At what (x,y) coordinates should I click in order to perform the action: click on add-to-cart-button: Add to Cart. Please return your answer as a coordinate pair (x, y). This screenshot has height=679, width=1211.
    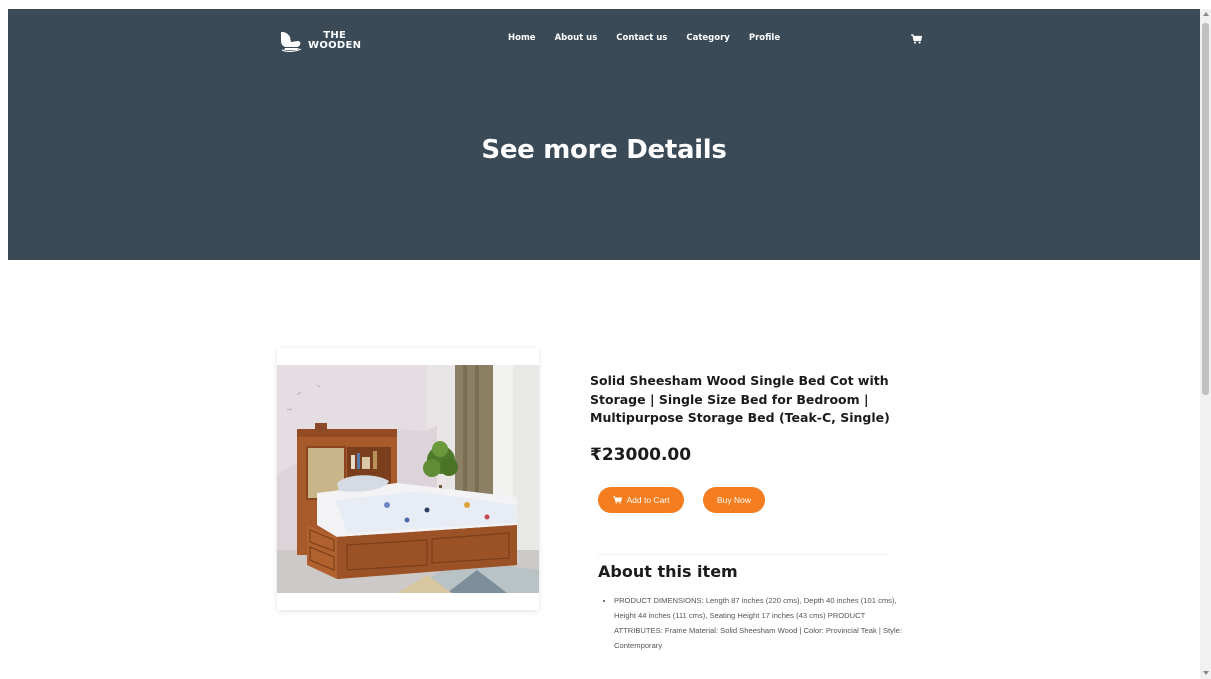
    Looking at the image, I should click on (641, 500).